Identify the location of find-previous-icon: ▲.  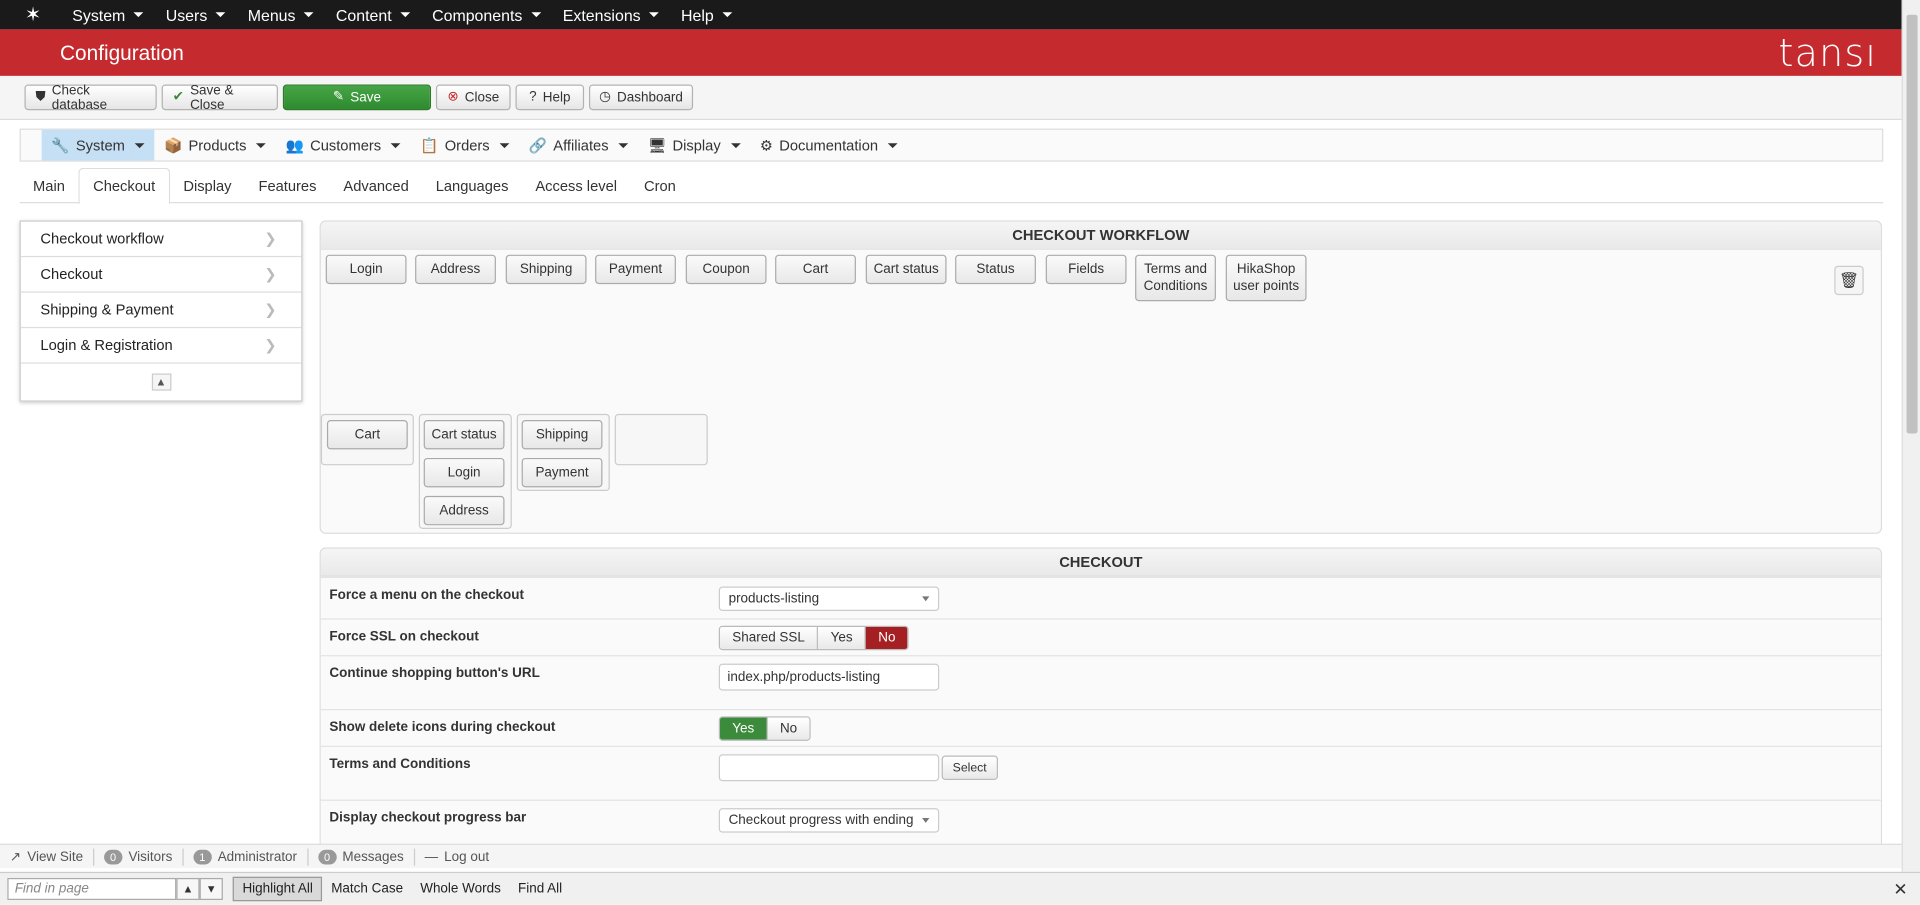
(188, 889).